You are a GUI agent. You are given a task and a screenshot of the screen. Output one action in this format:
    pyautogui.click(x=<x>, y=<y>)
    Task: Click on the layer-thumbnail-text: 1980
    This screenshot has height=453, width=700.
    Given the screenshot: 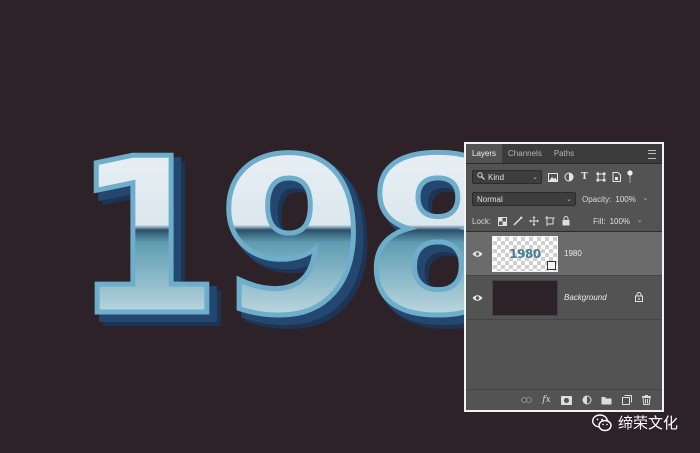 What is the action you would take?
    pyautogui.click(x=525, y=253)
    